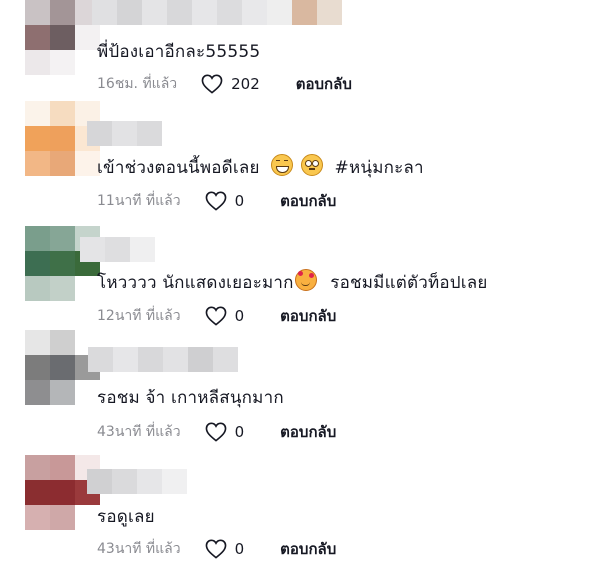 Image resolution: width=600 pixels, height=563 pixels. Describe the element at coordinates (305, 280) in the screenshot. I see `smiling-hearts-emoji` at that location.